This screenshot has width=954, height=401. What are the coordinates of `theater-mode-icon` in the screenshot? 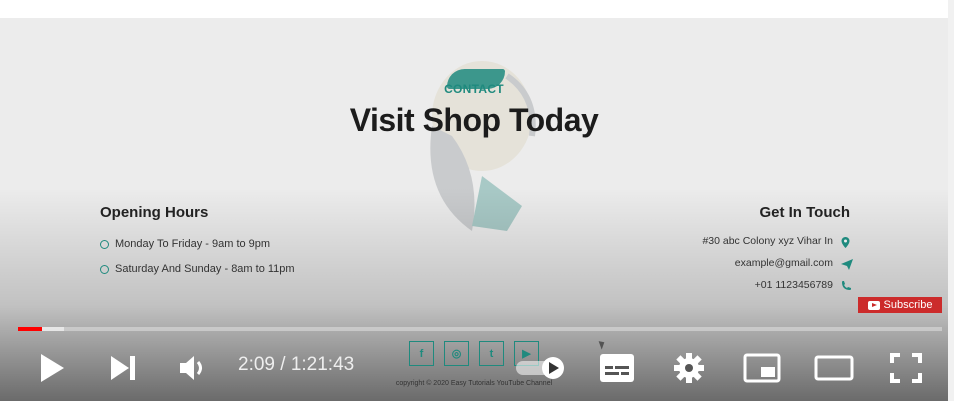 It's located at (834, 368).